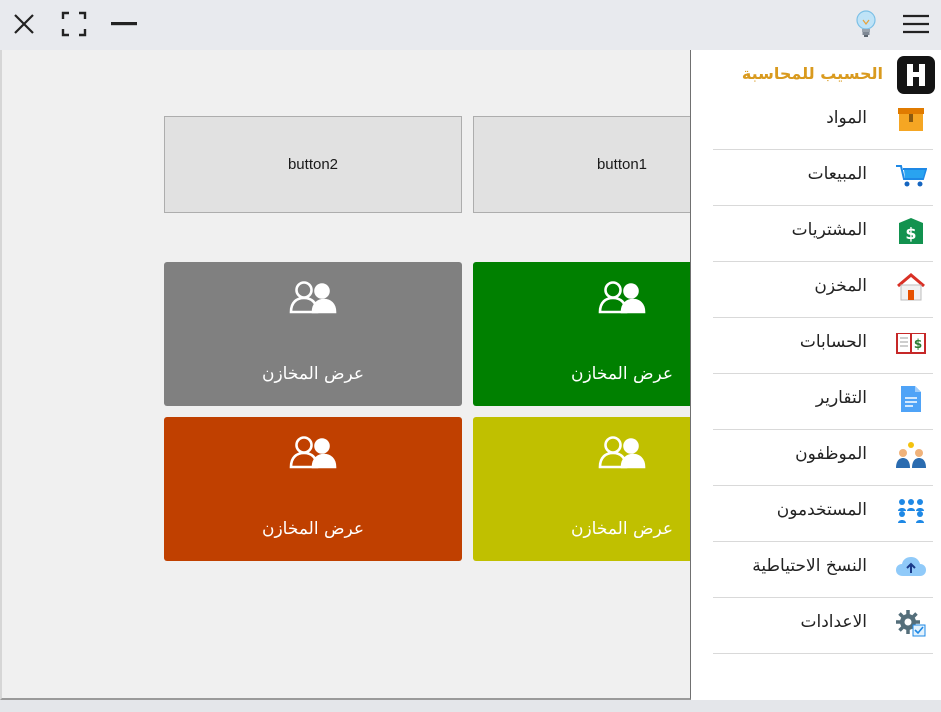 This screenshot has height=712, width=941. What do you see at coordinates (916, 24) in the screenshot?
I see `hamburger-menu-icon` at bounding box center [916, 24].